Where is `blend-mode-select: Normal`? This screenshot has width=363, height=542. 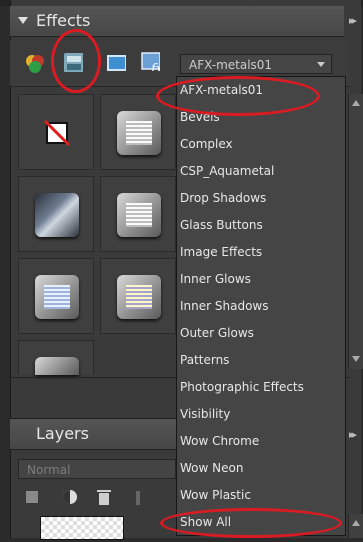
blend-mode-select: Normal is located at coordinates (97, 469).